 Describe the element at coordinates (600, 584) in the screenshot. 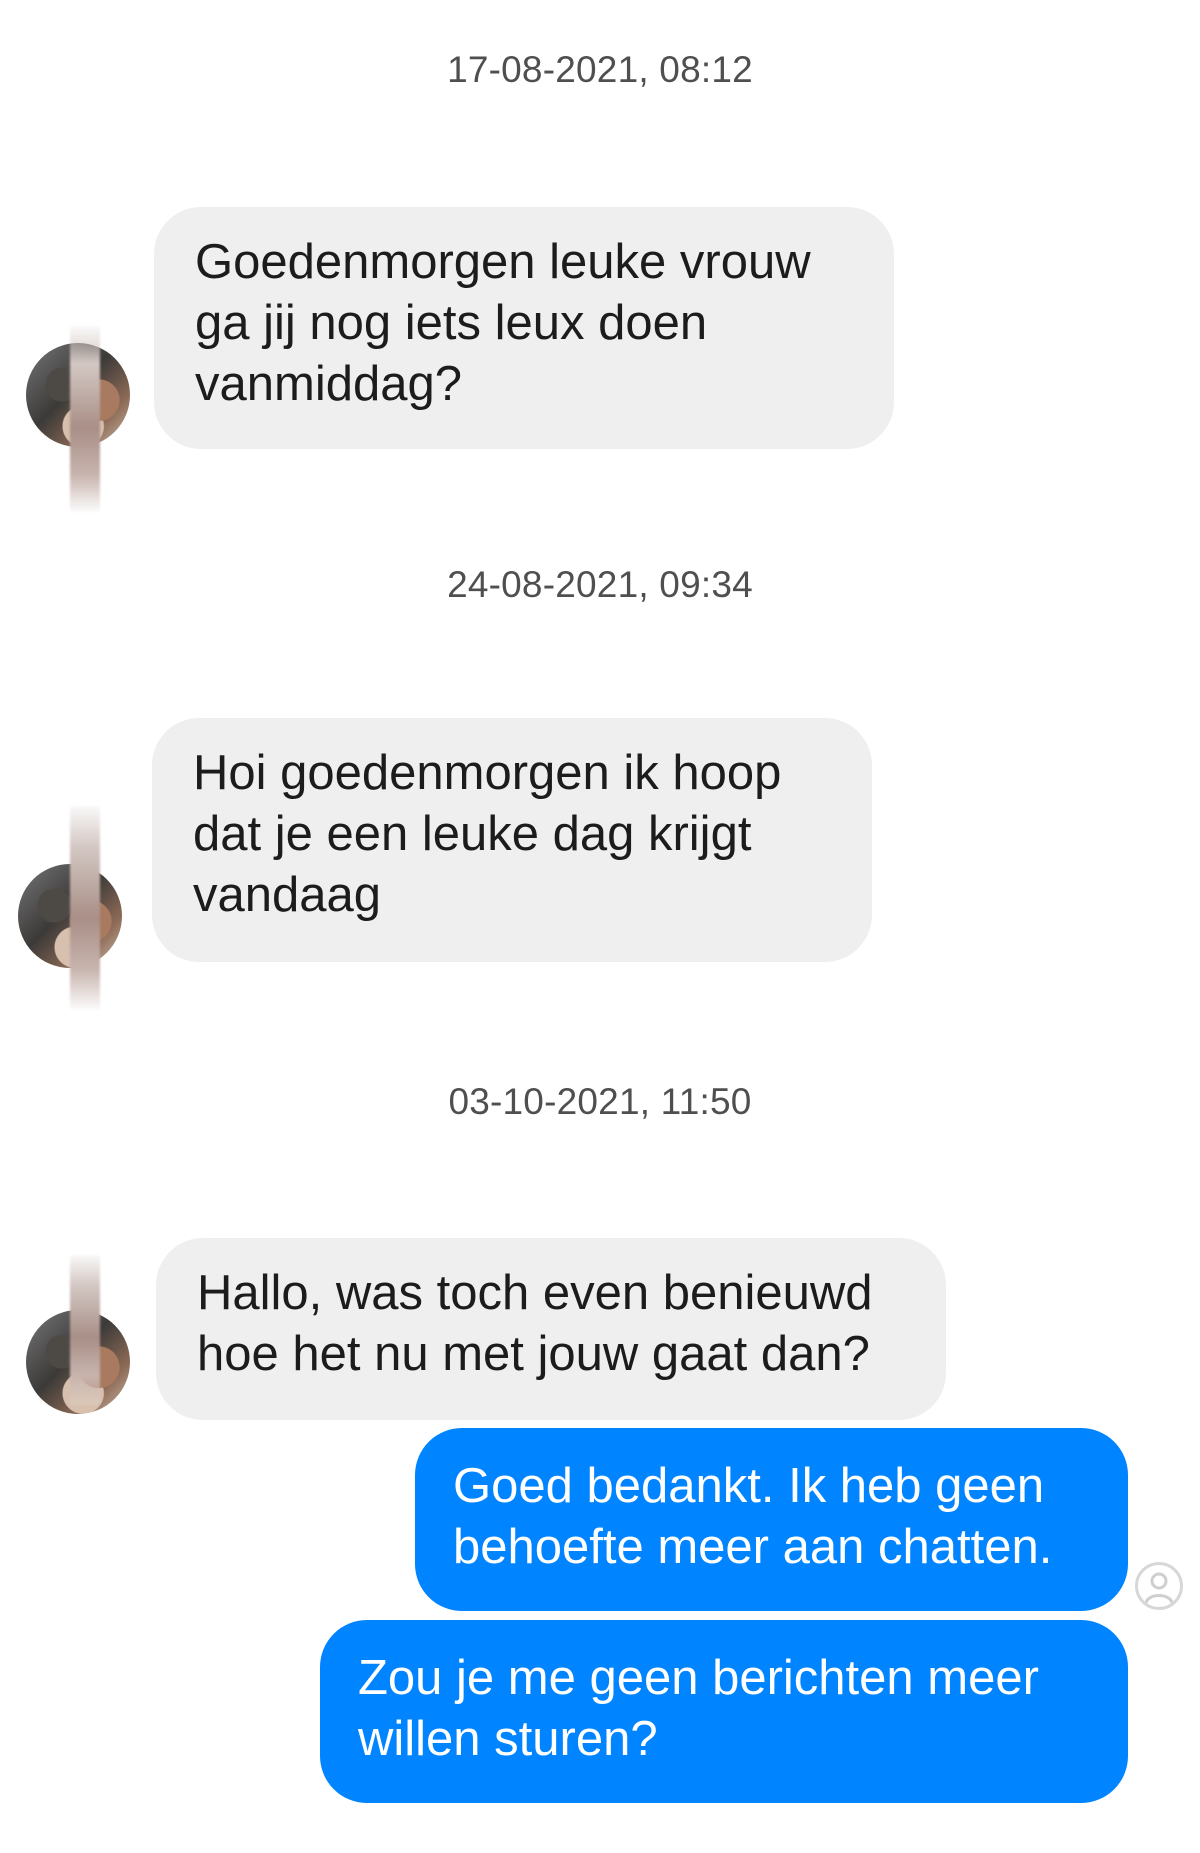

I see `timestamp: 24-08-2021, 09:34` at that location.